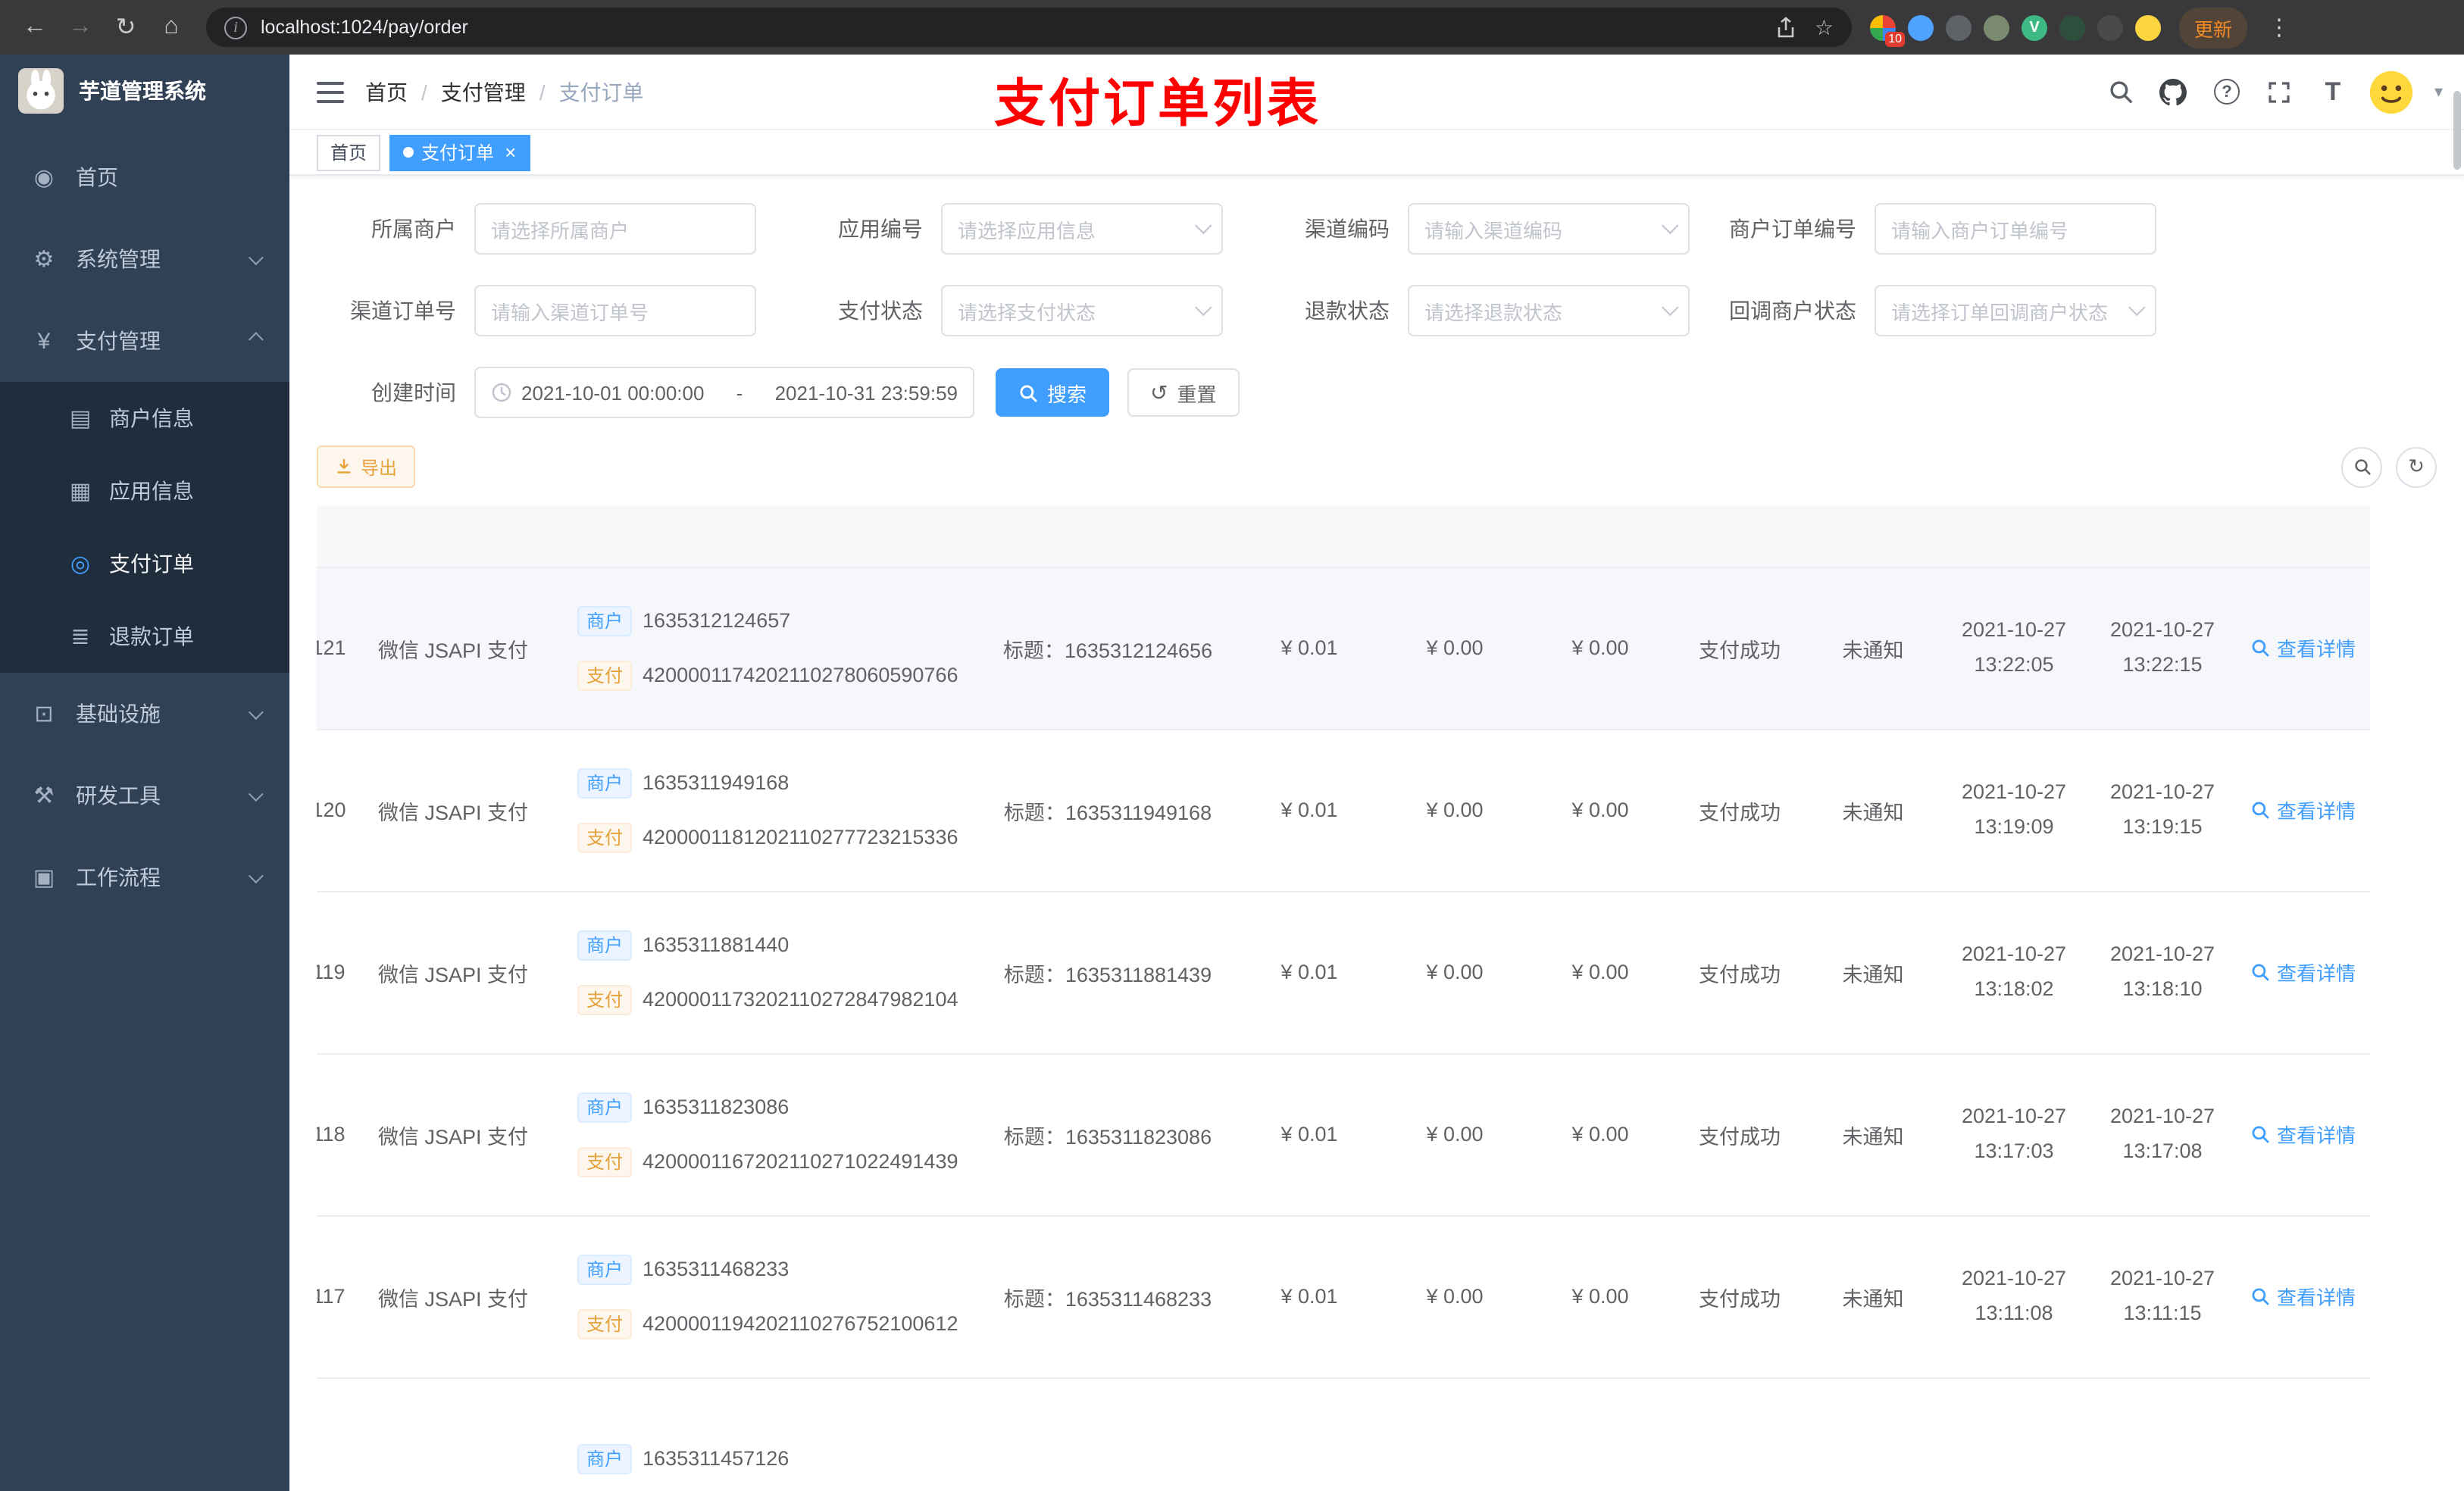  I want to click on cell-create-time, so click(2014, 1434).